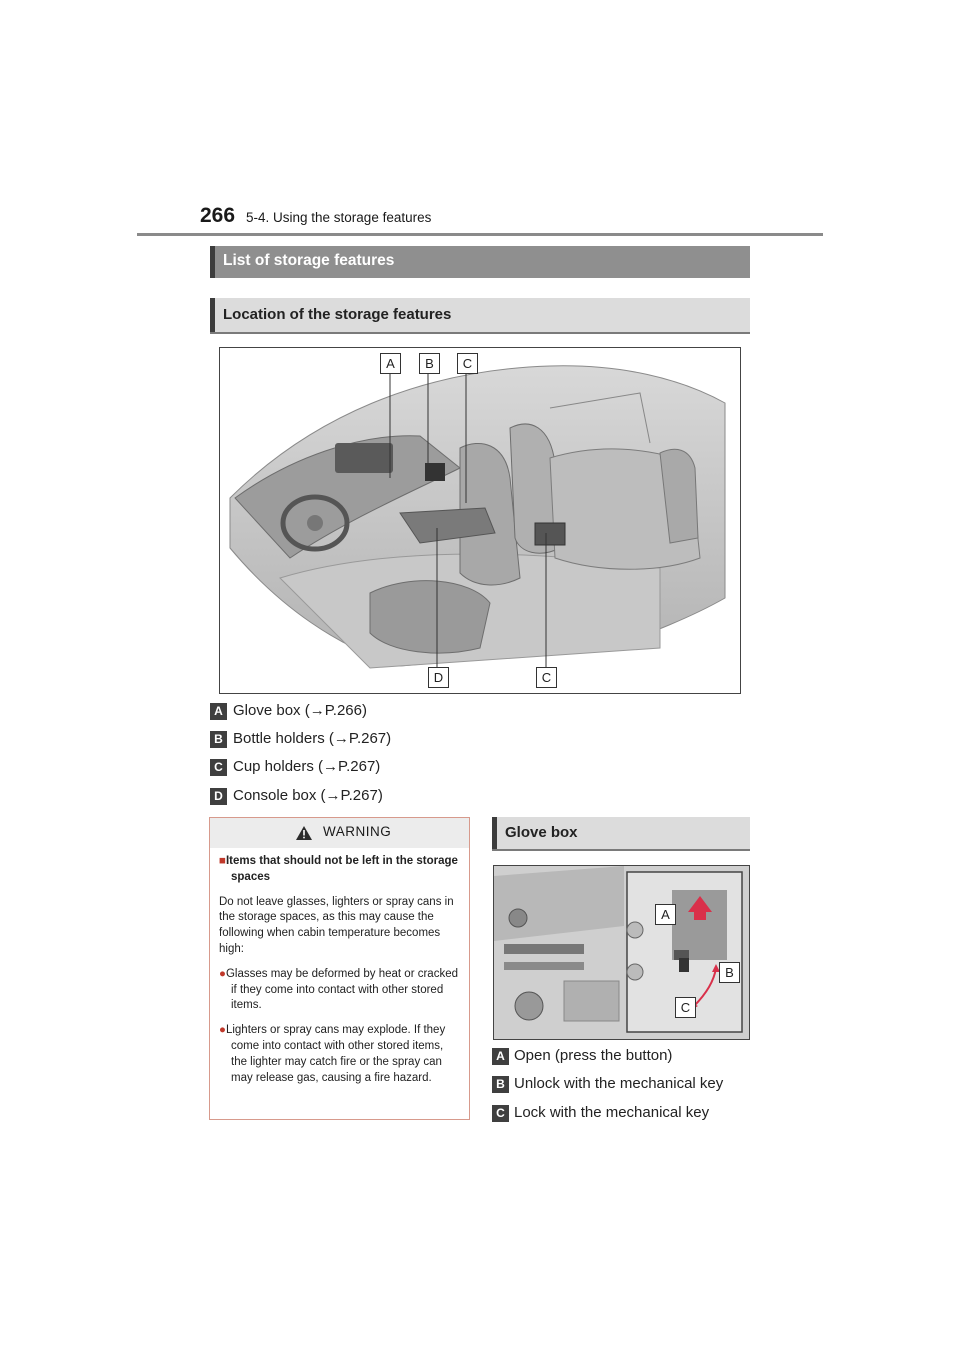 The height and width of the screenshot is (1358, 960). Describe the element at coordinates (337, 314) in the screenshot. I see `location-heading: Location of the storage features` at that location.